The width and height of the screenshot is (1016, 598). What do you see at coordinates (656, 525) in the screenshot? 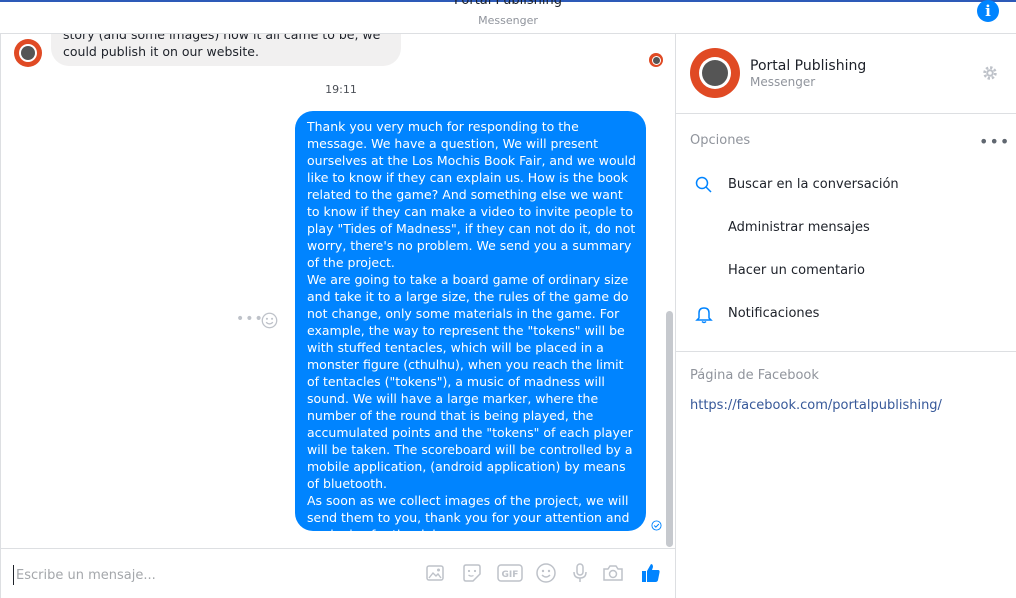
I see `sent-check-icon` at bounding box center [656, 525].